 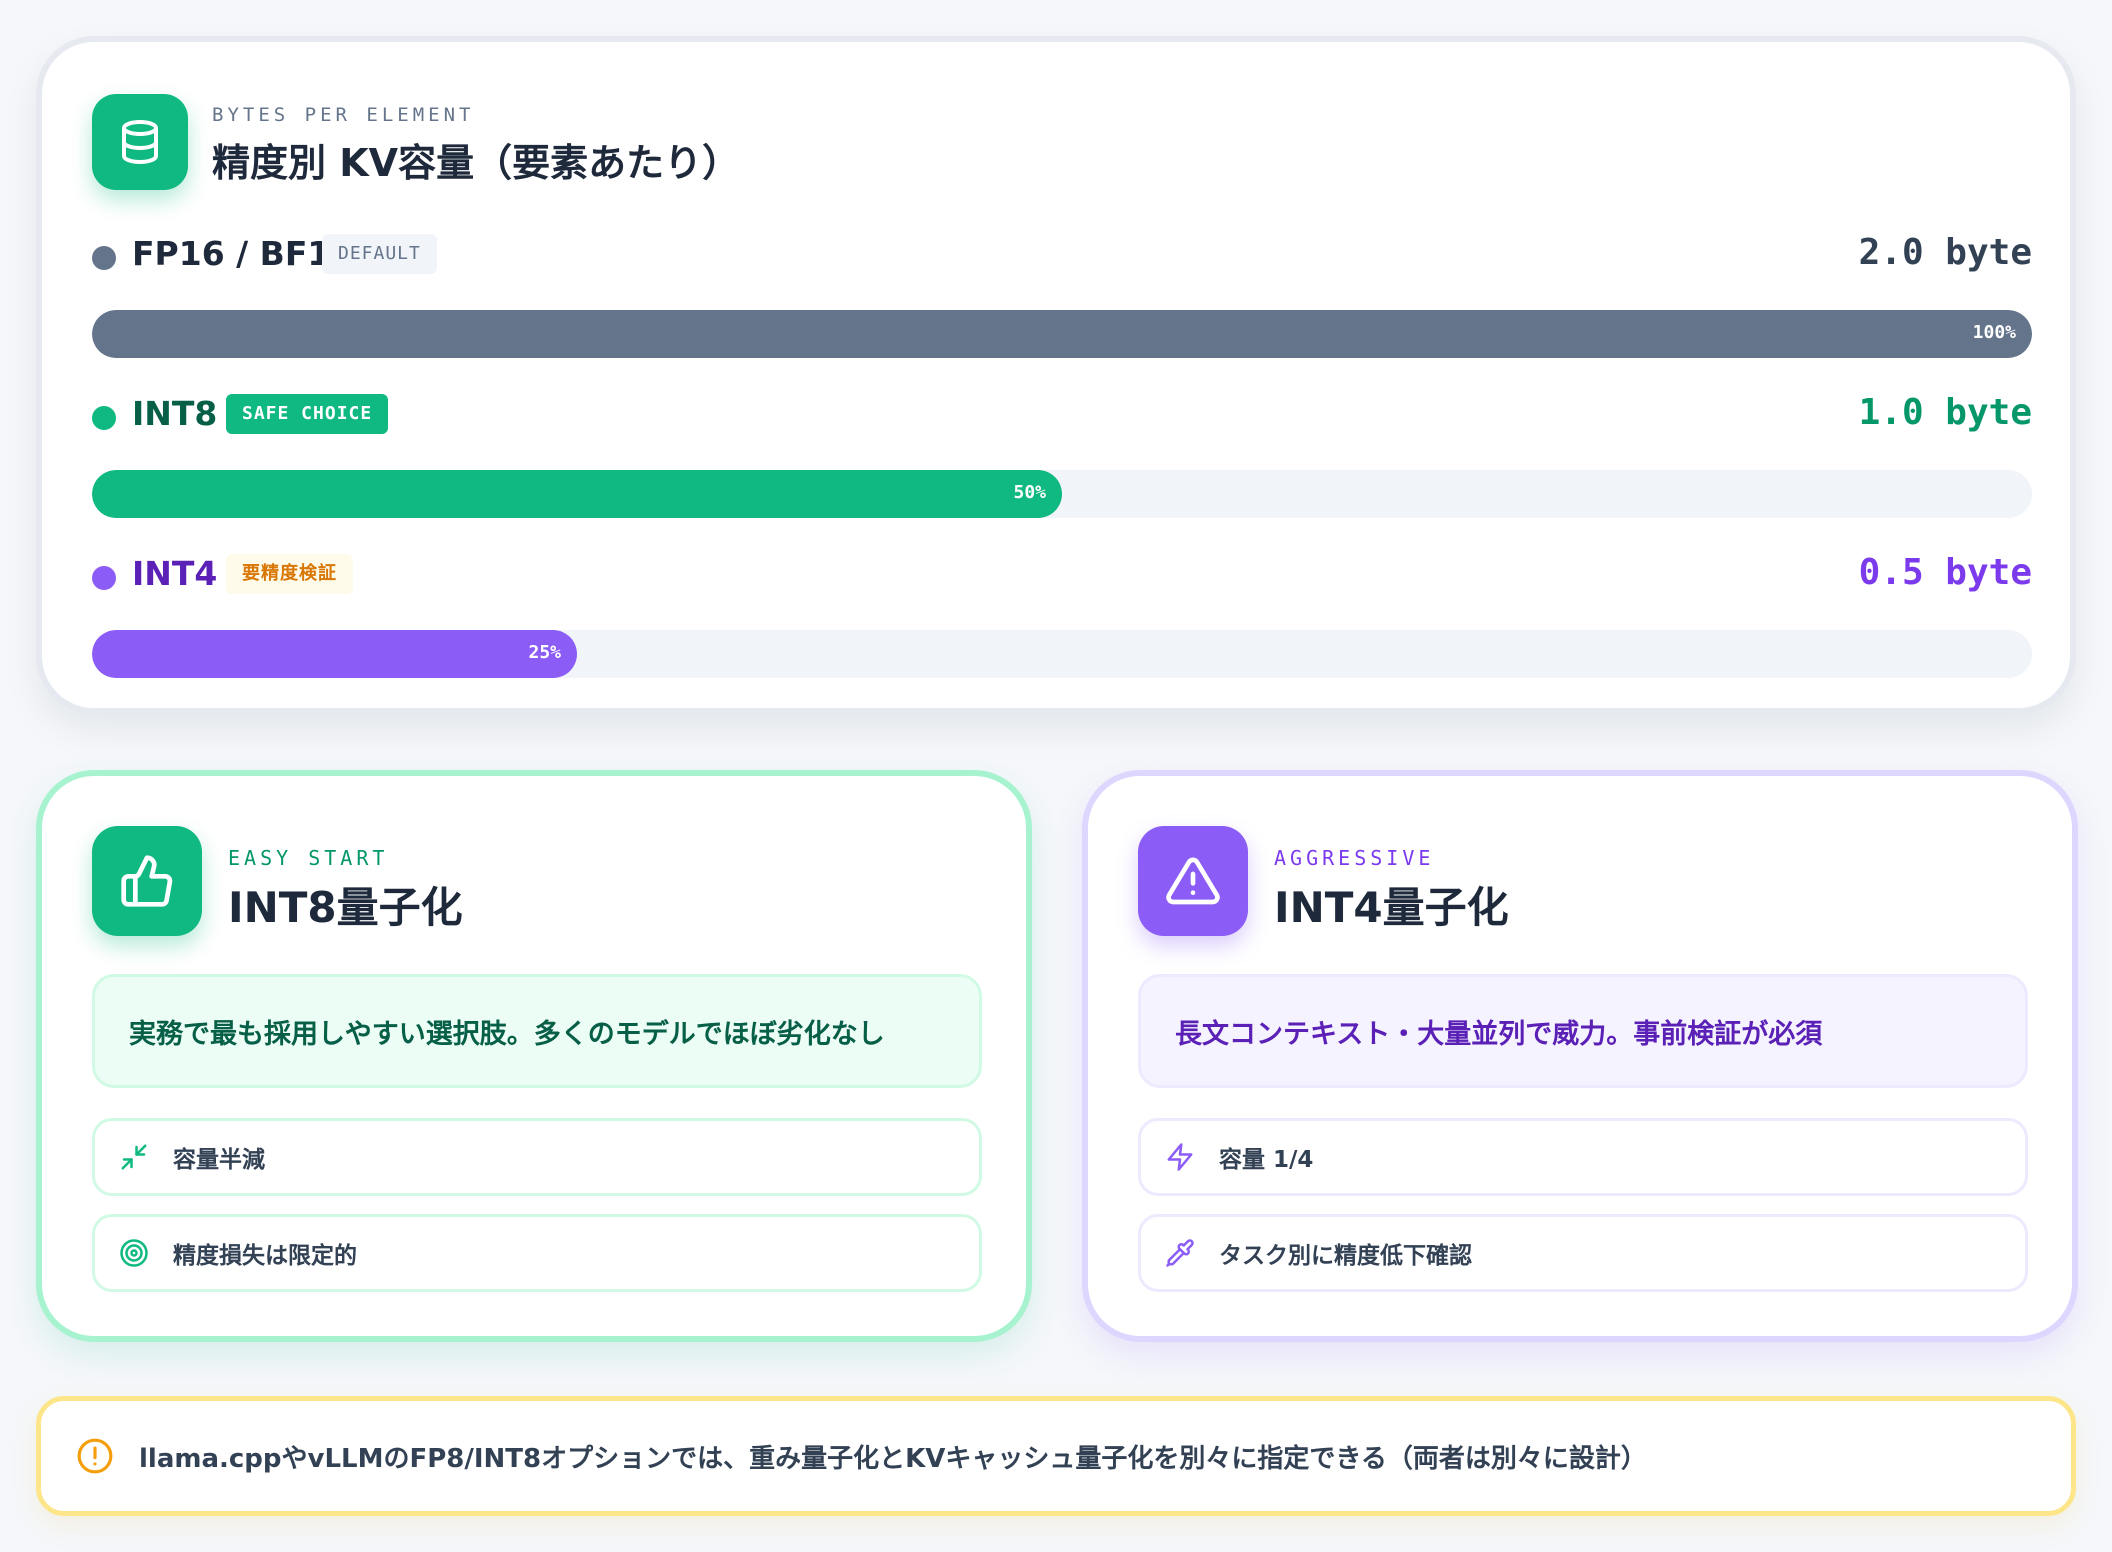 I want to click on percent-label: 25%, so click(x=544, y=652).